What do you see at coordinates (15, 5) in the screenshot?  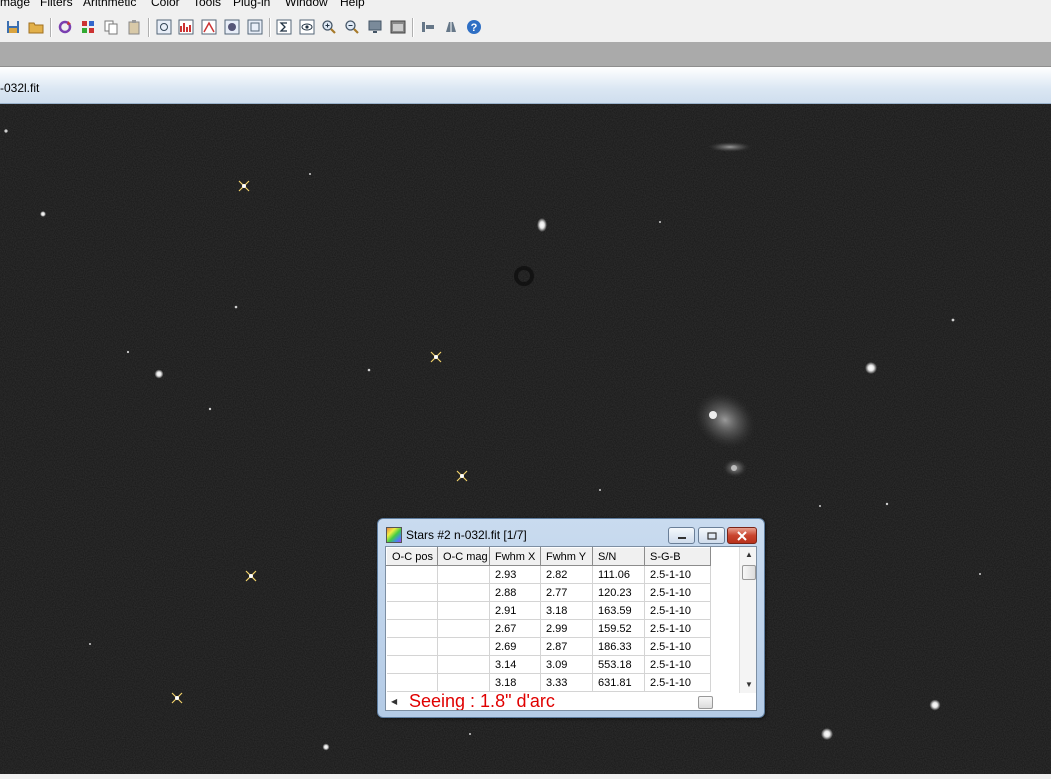 I see `menu-image: mage` at bounding box center [15, 5].